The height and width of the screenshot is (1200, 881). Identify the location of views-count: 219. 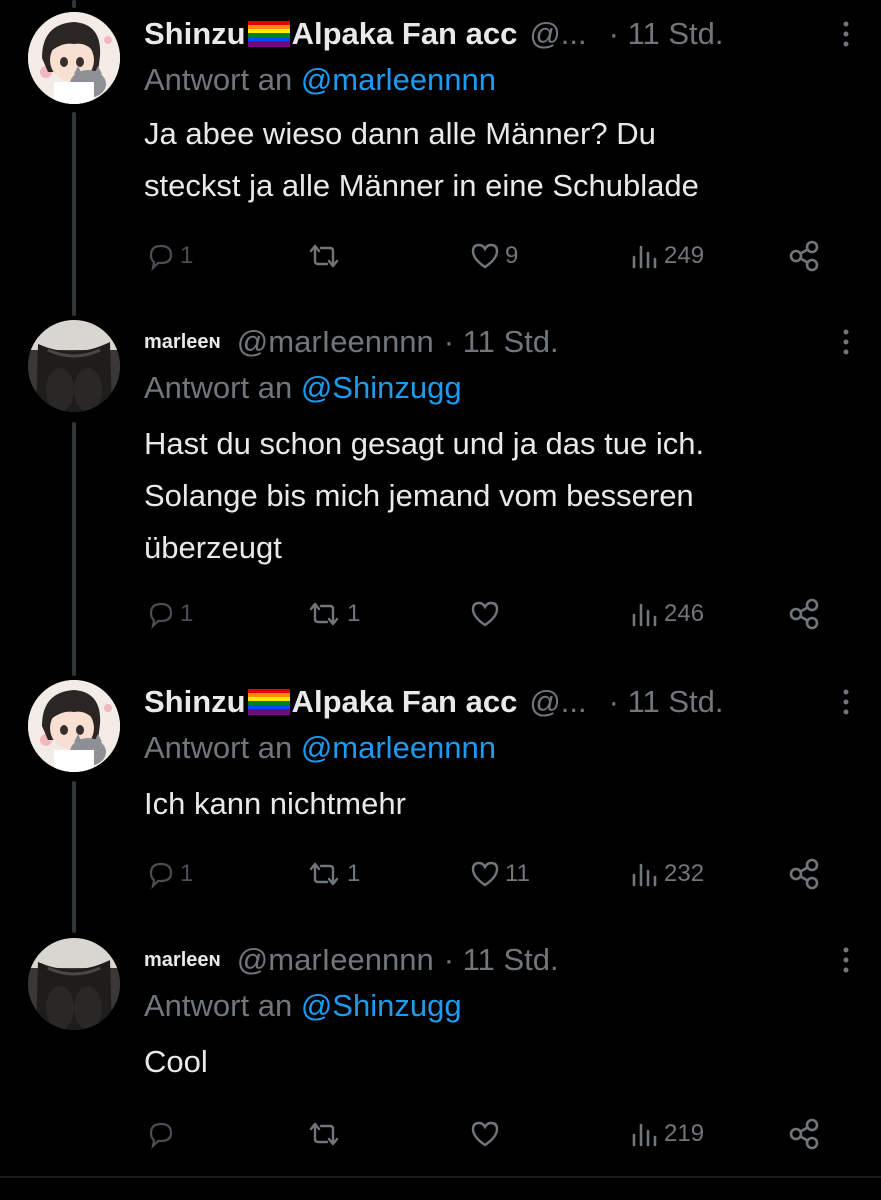
(684, 1133).